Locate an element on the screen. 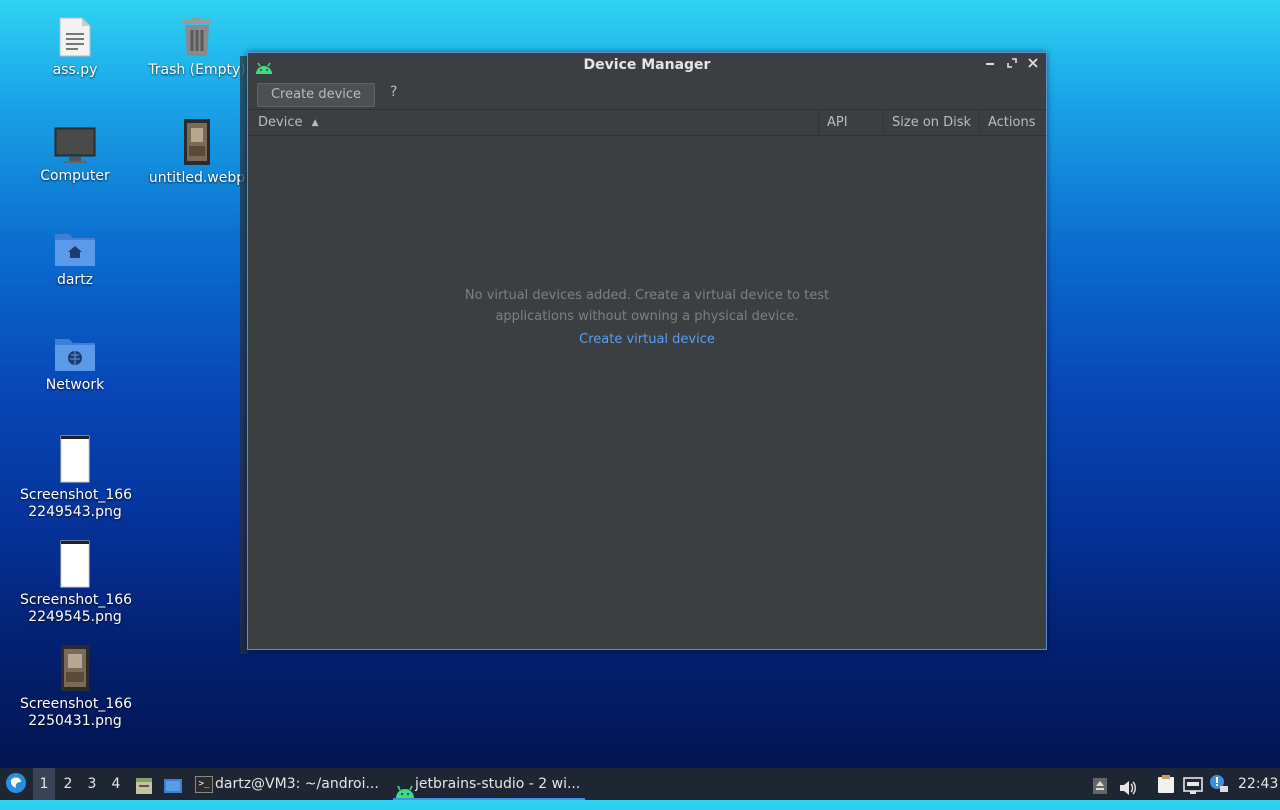 The height and width of the screenshot is (810, 1280). close-icon is located at coordinates (1033, 65).